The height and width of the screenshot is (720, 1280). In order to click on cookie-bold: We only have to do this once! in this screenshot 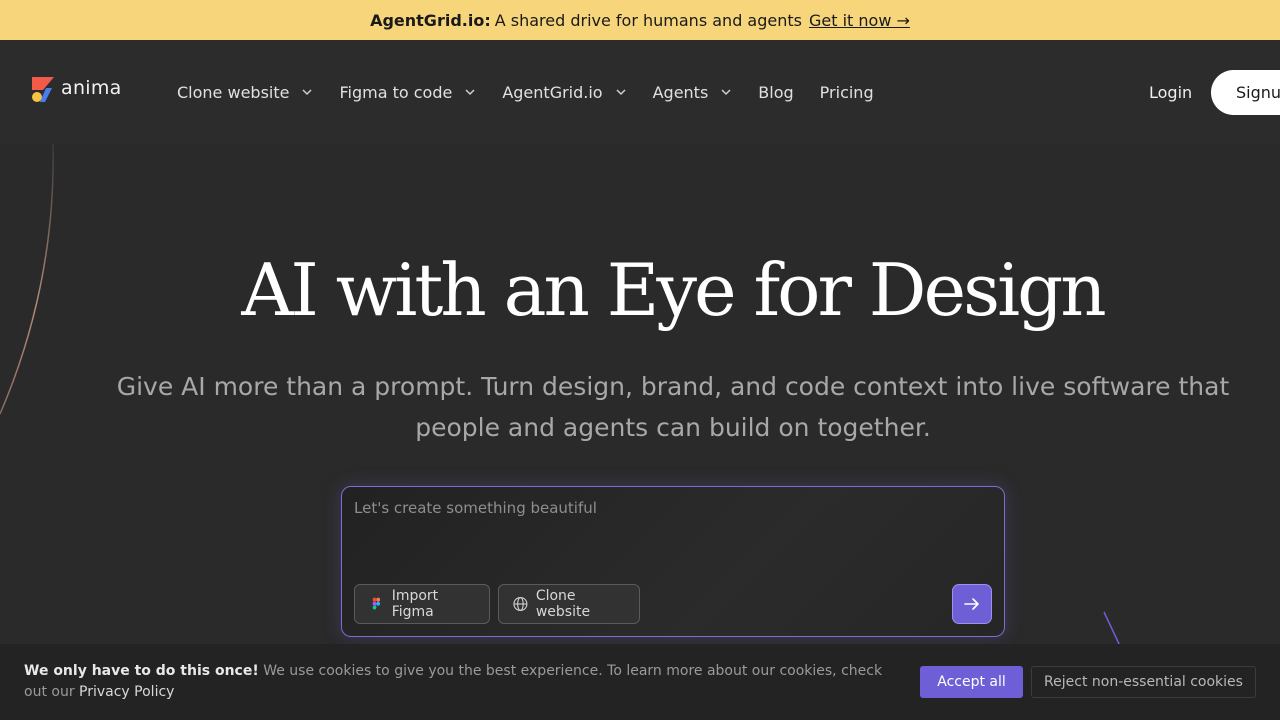, I will do `click(141, 671)`.